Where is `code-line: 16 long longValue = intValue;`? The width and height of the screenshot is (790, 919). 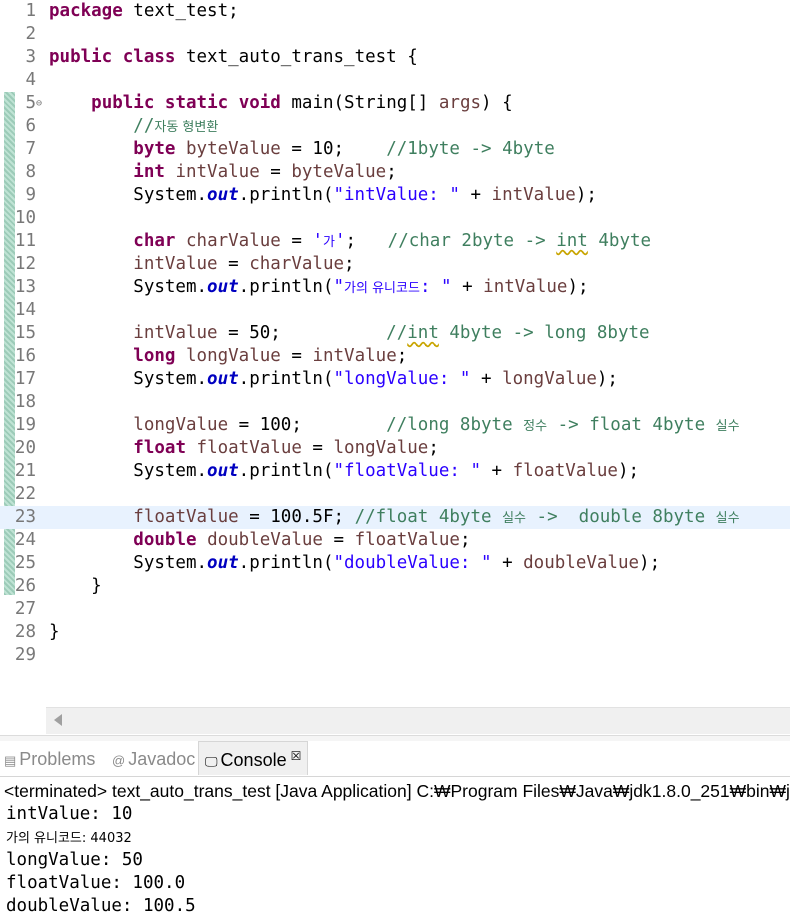 code-line: 16 long longValue = intValue; is located at coordinates (395, 356).